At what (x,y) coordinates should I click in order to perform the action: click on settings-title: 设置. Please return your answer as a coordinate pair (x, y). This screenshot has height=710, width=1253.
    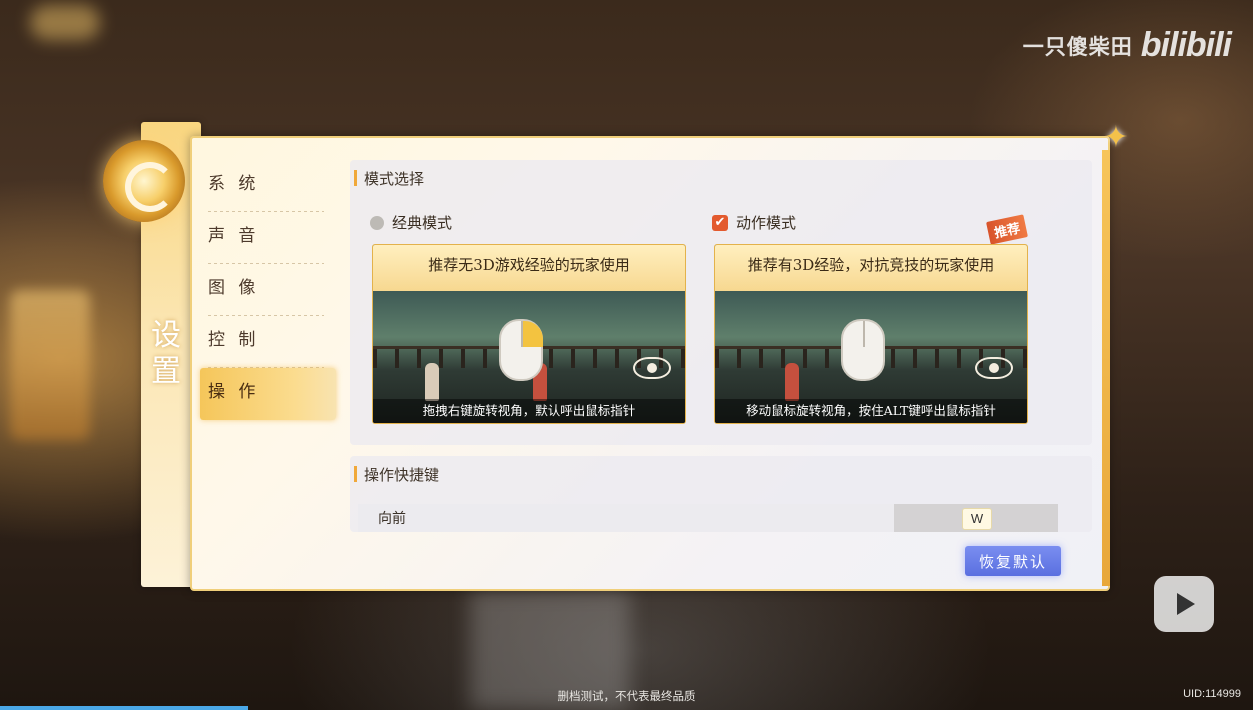
    Looking at the image, I should click on (166, 353).